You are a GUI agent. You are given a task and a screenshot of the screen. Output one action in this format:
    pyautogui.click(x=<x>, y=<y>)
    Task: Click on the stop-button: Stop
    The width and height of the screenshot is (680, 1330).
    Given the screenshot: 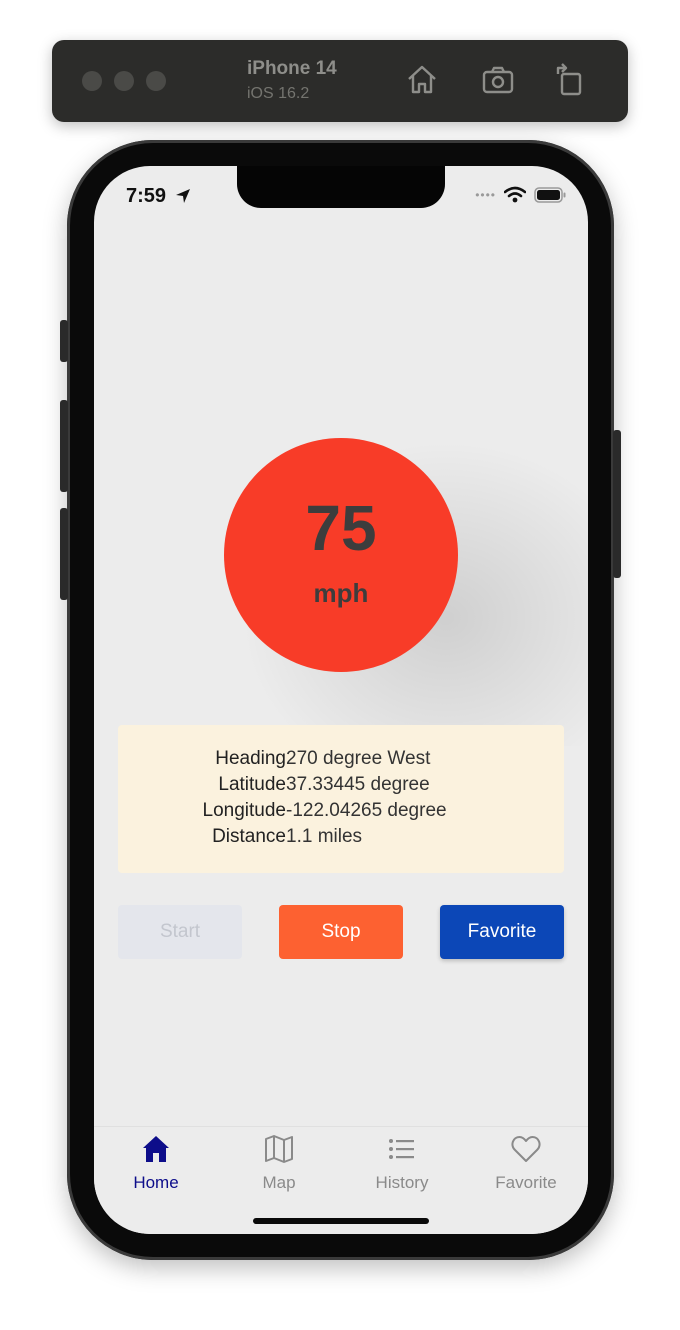 What is the action you would take?
    pyautogui.click(x=341, y=932)
    